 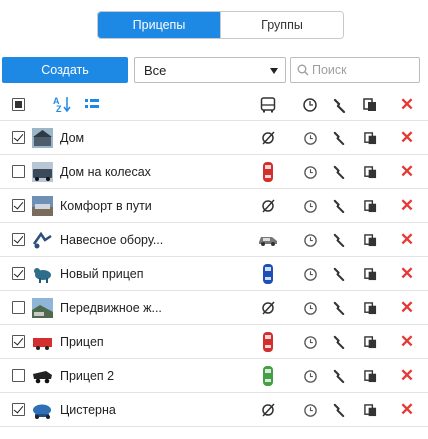 What do you see at coordinates (214, 138) in the screenshot?
I see `table-row: Дом ✕` at bounding box center [214, 138].